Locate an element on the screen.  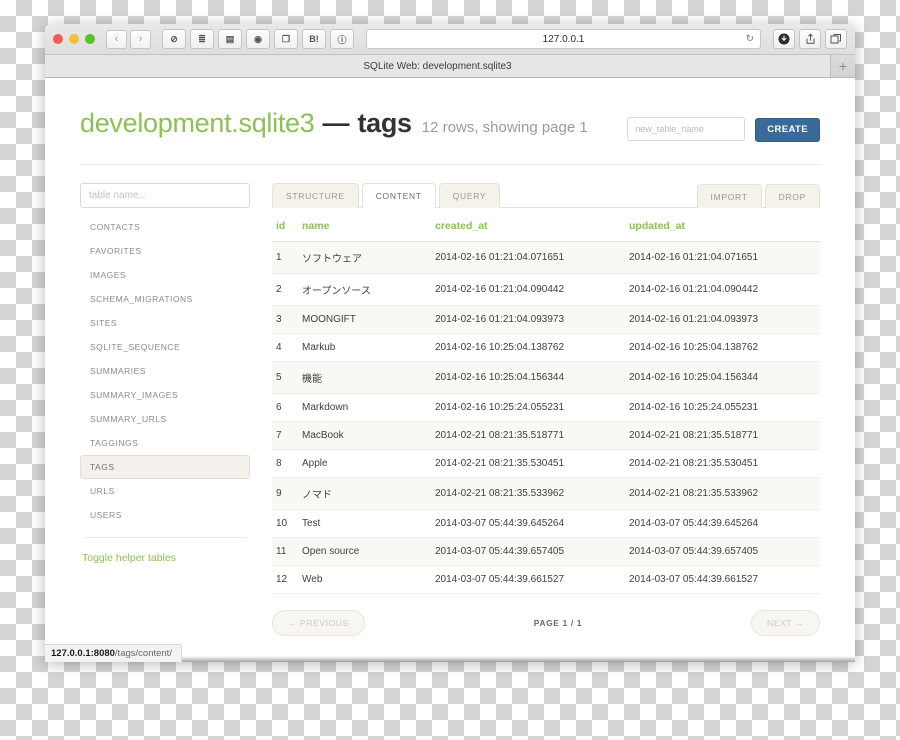
minimize-window-button is located at coordinates (74, 39).